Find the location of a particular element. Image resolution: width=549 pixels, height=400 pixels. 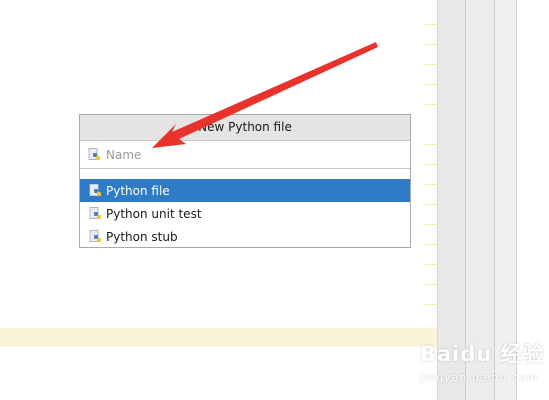

list-item-python-file: Python file is located at coordinates (245, 190).